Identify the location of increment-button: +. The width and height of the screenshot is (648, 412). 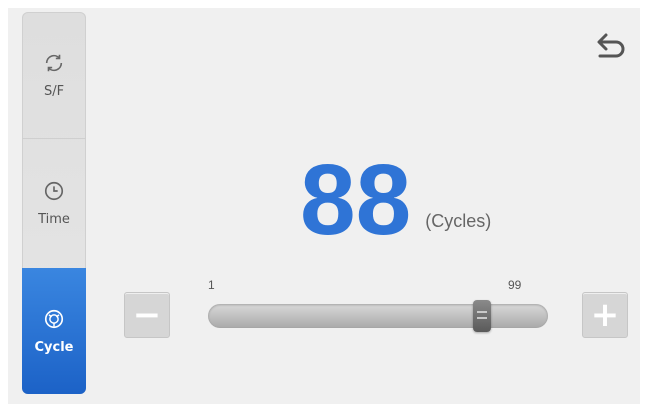
(605, 315).